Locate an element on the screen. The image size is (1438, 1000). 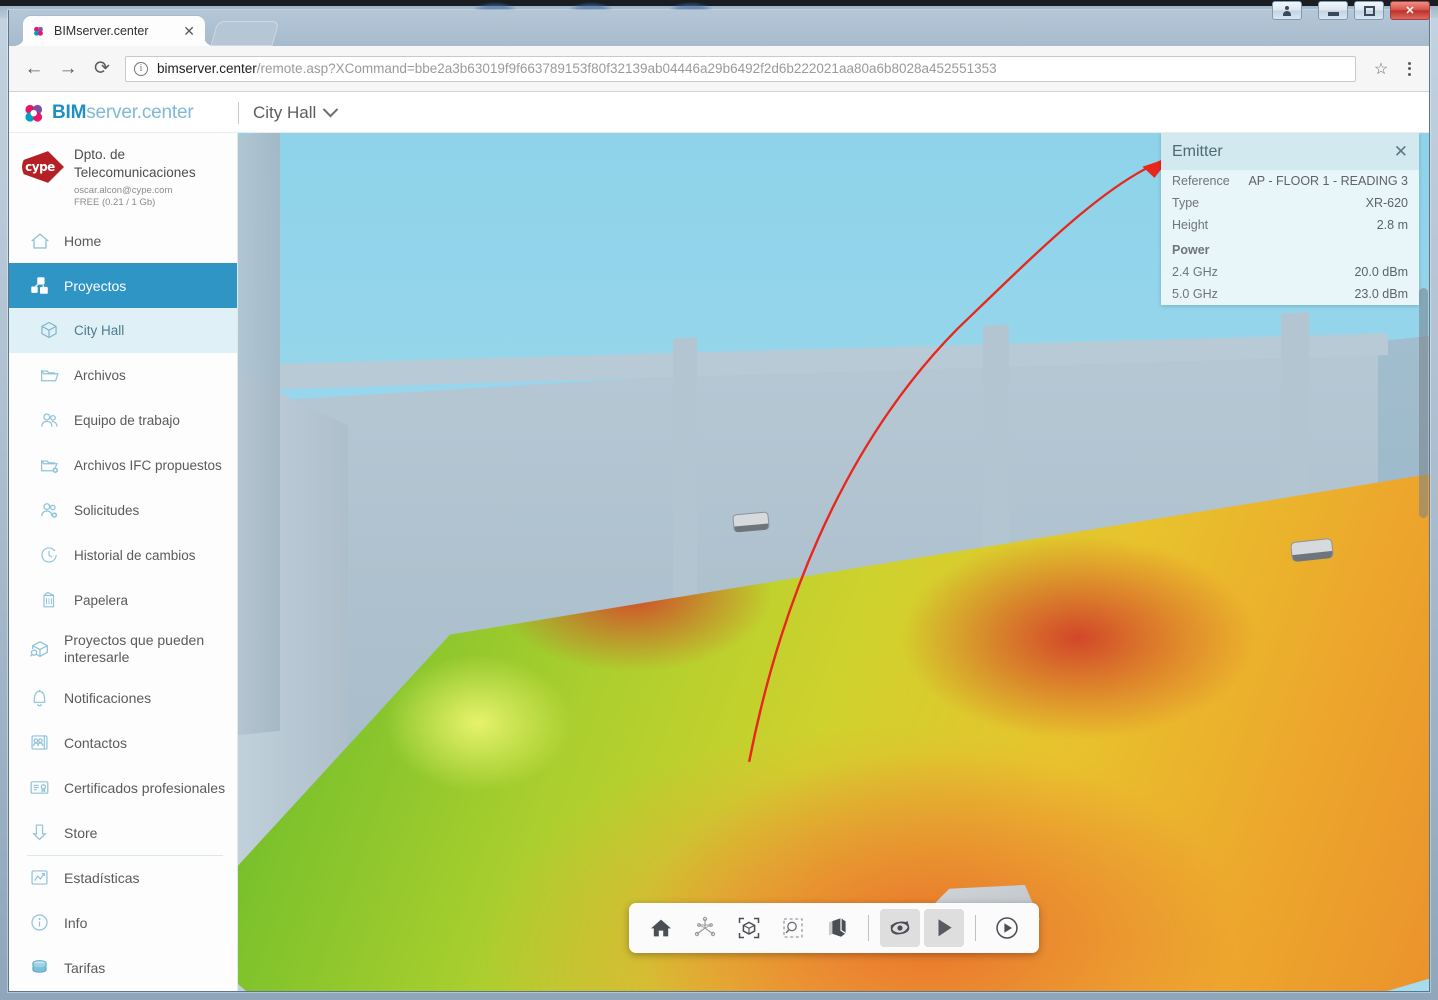
emitter-row-value: AP - FLOOR 1 - READING 3 is located at coordinates (1328, 181).